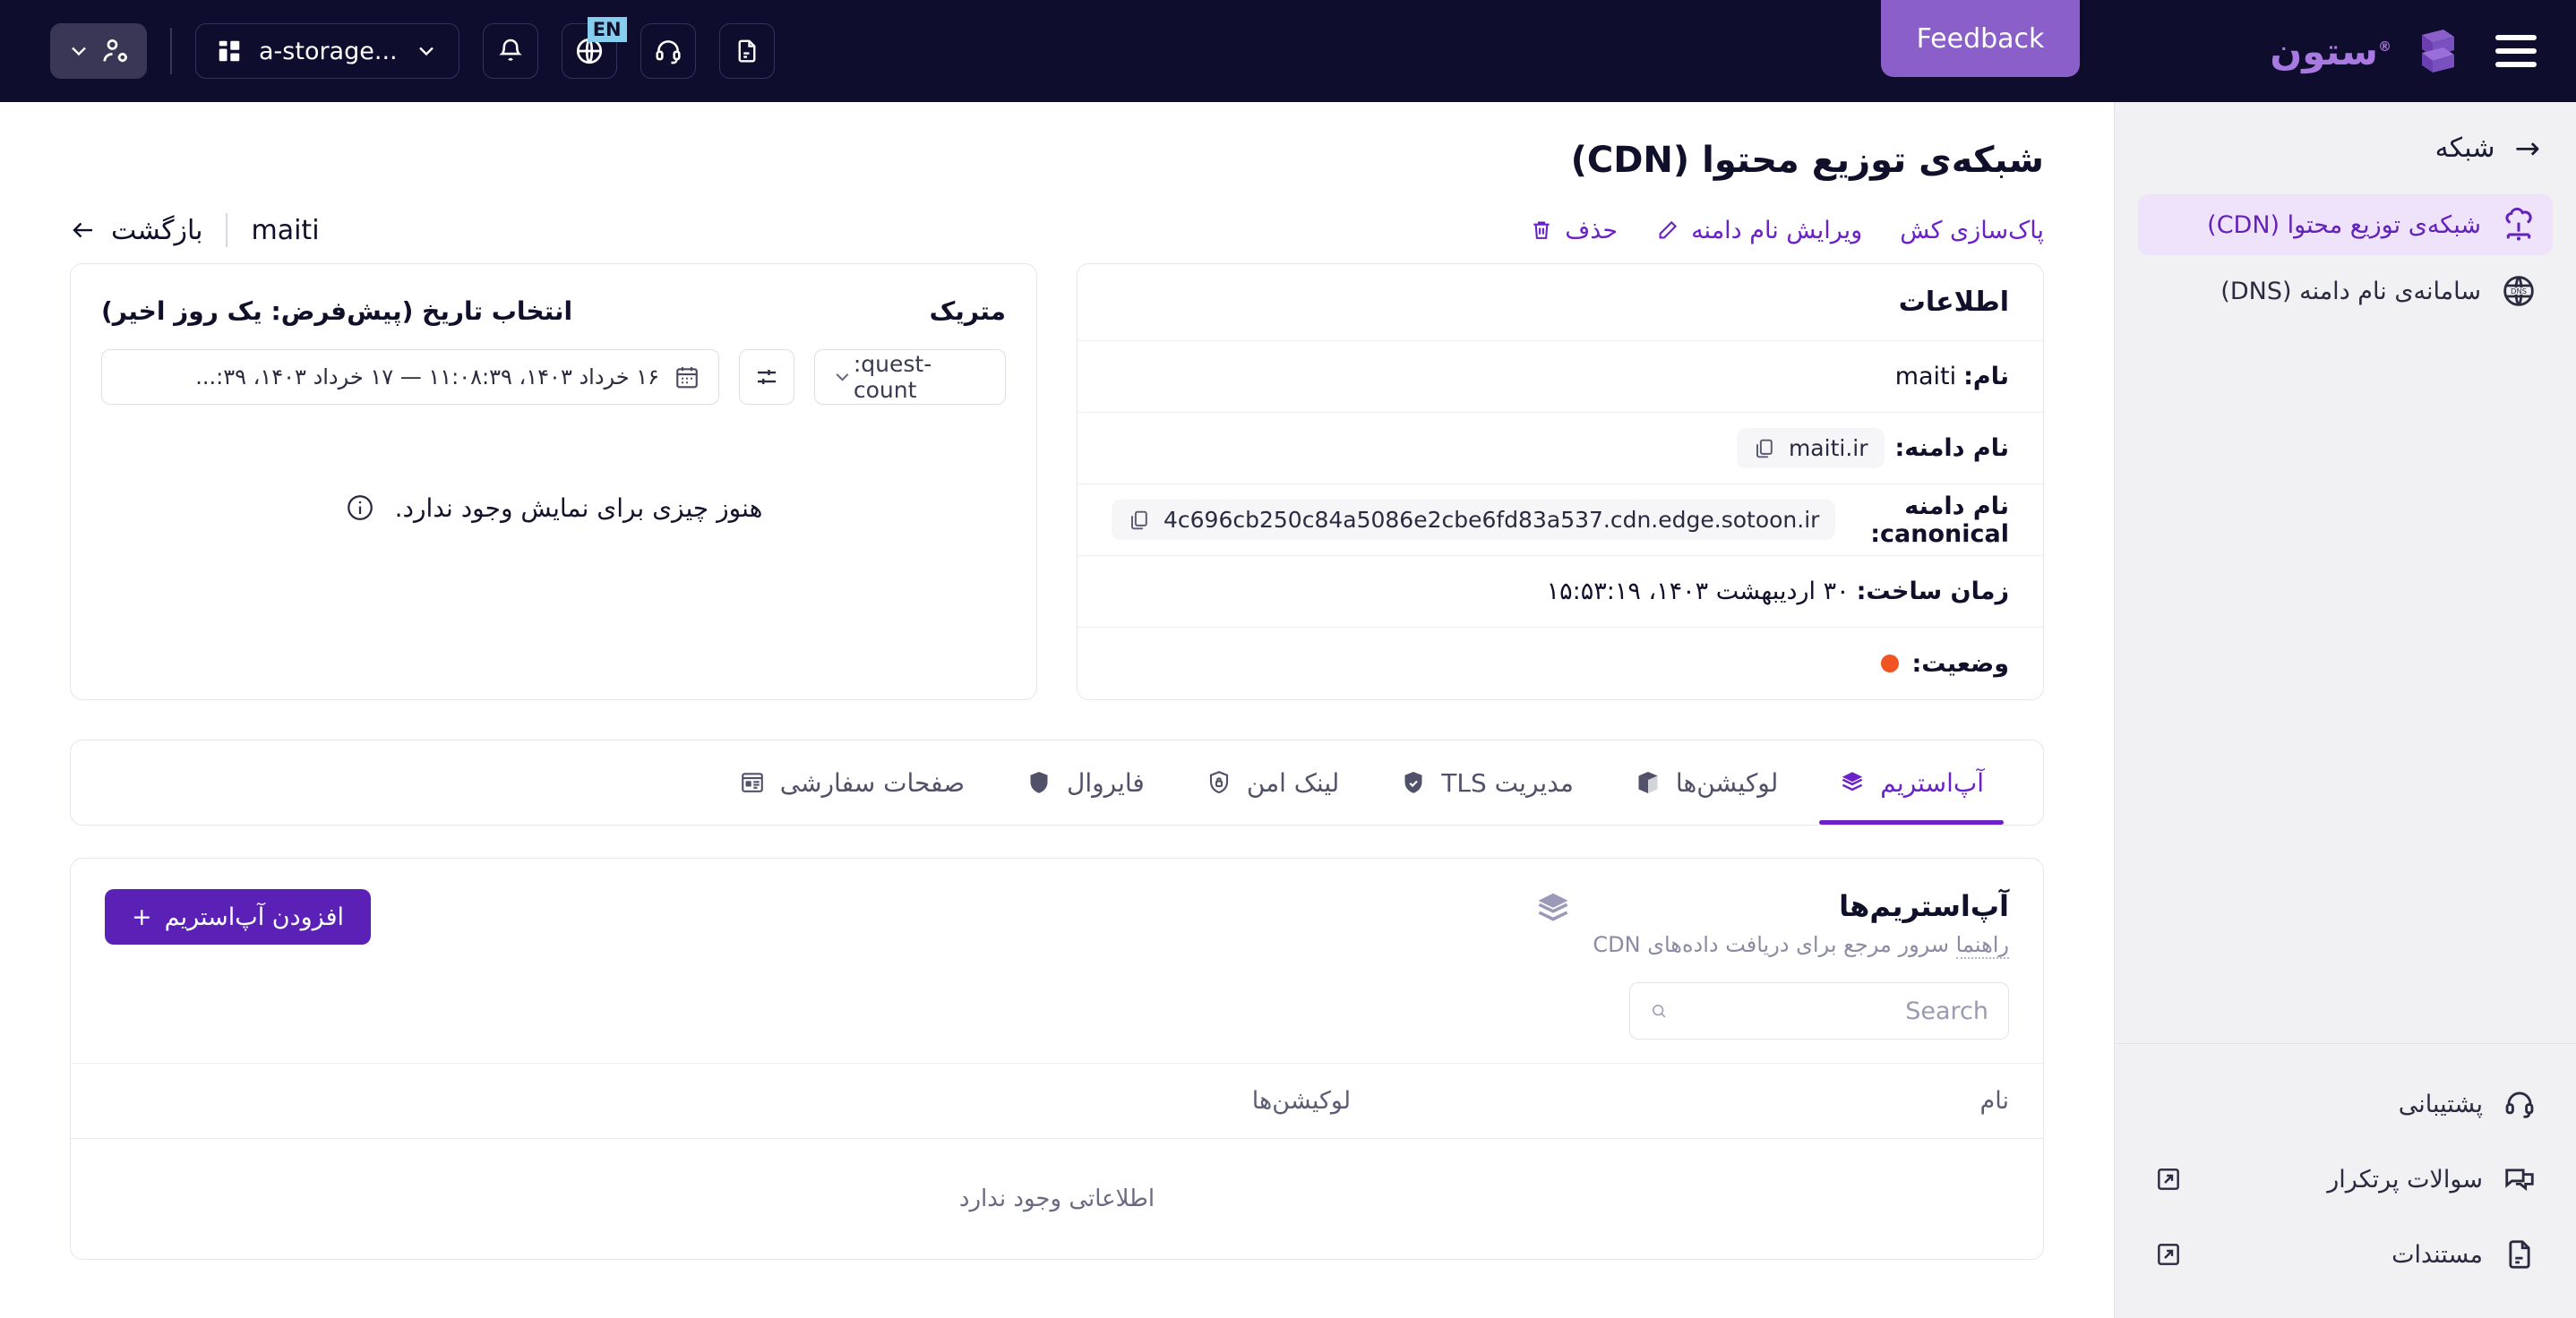  I want to click on back-button: بازگشت, so click(136, 231).